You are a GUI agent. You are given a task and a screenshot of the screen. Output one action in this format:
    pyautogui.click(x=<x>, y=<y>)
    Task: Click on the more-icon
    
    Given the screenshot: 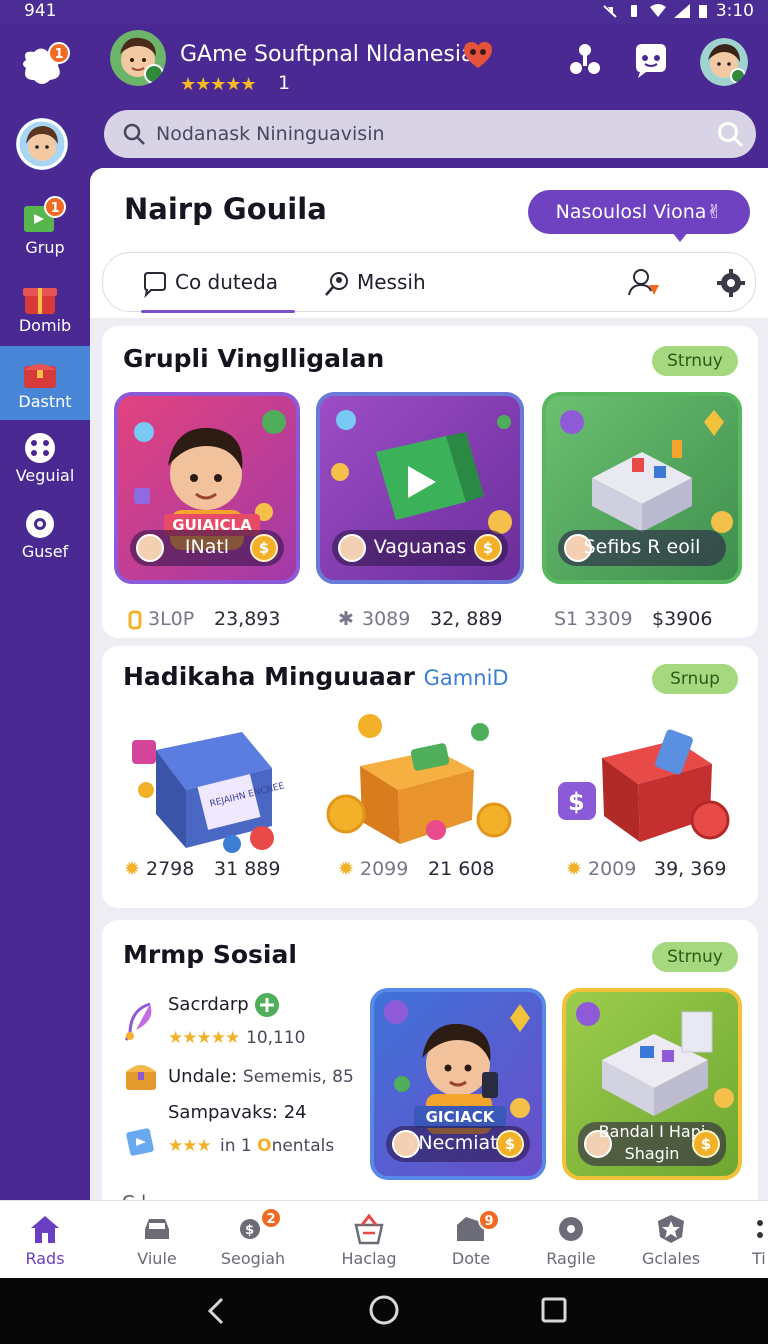 What is the action you would take?
    pyautogui.click(x=760, y=1229)
    